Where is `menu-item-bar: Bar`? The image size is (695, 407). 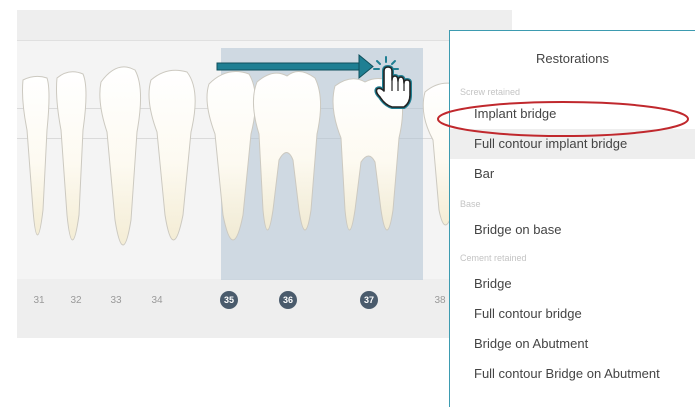
menu-item-bar: Bar is located at coordinates (572, 174).